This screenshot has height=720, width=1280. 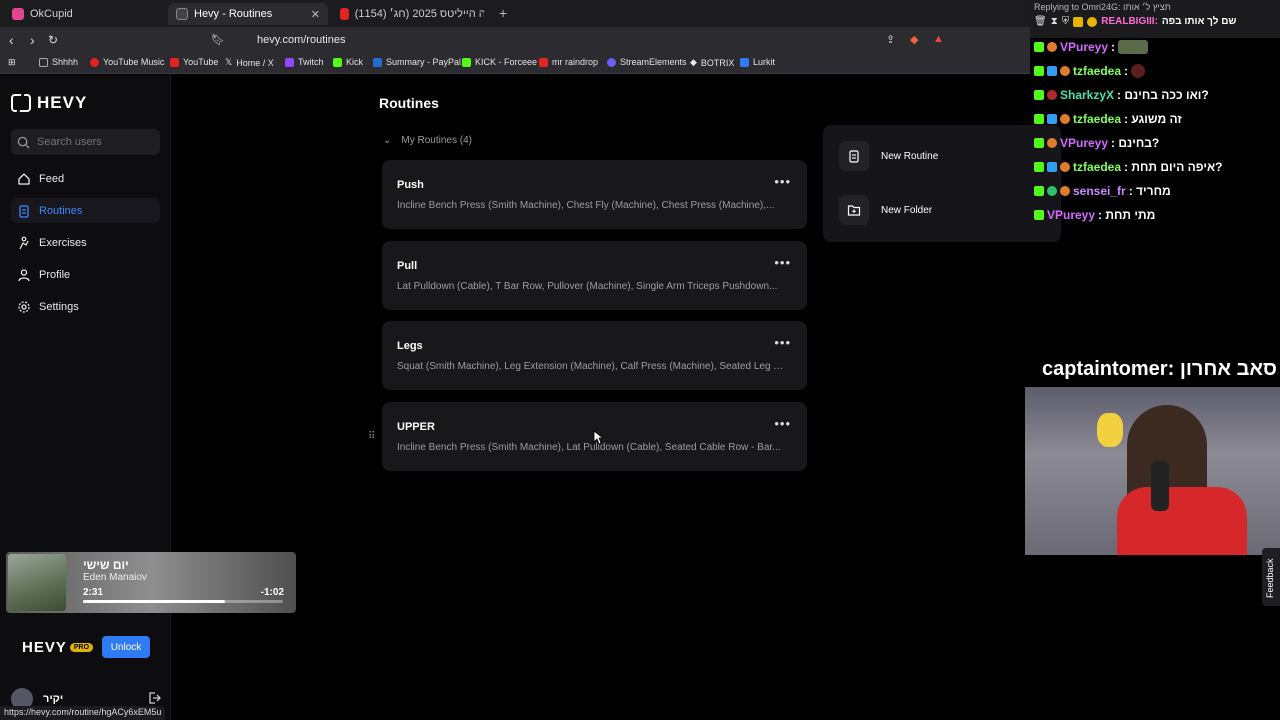 I want to click on bookmark-botrix: ◆ BOTRIX, so click(x=712, y=62).